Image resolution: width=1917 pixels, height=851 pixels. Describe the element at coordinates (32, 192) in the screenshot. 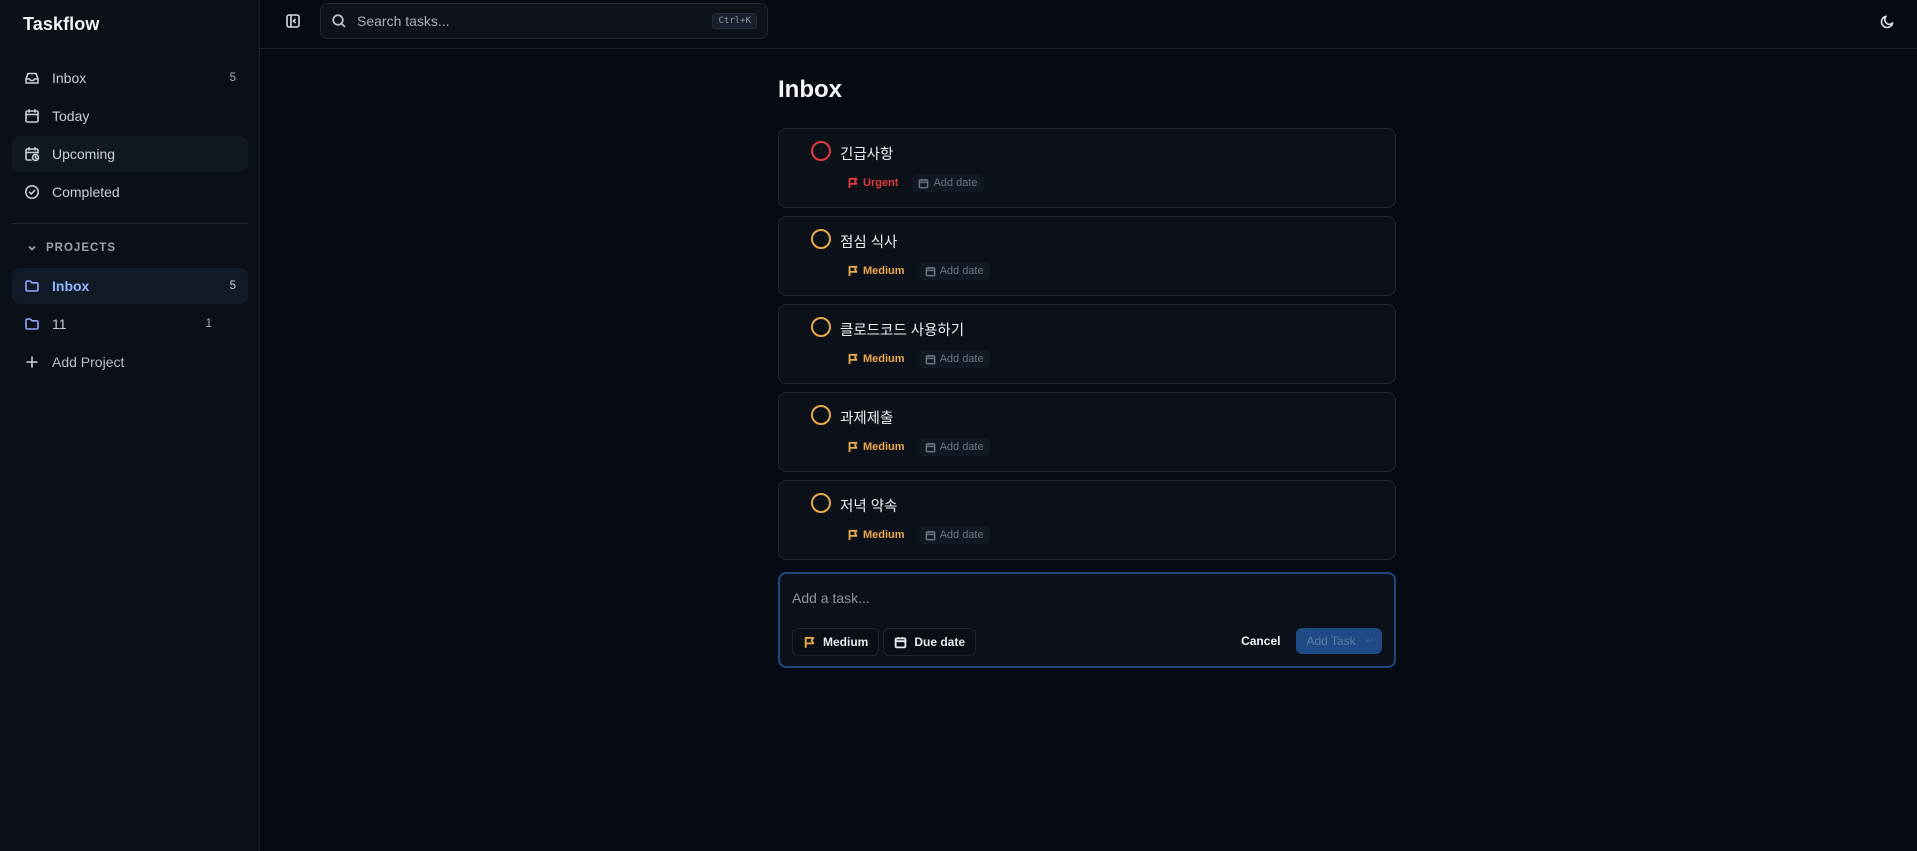

I see `check-circle-icon` at that location.